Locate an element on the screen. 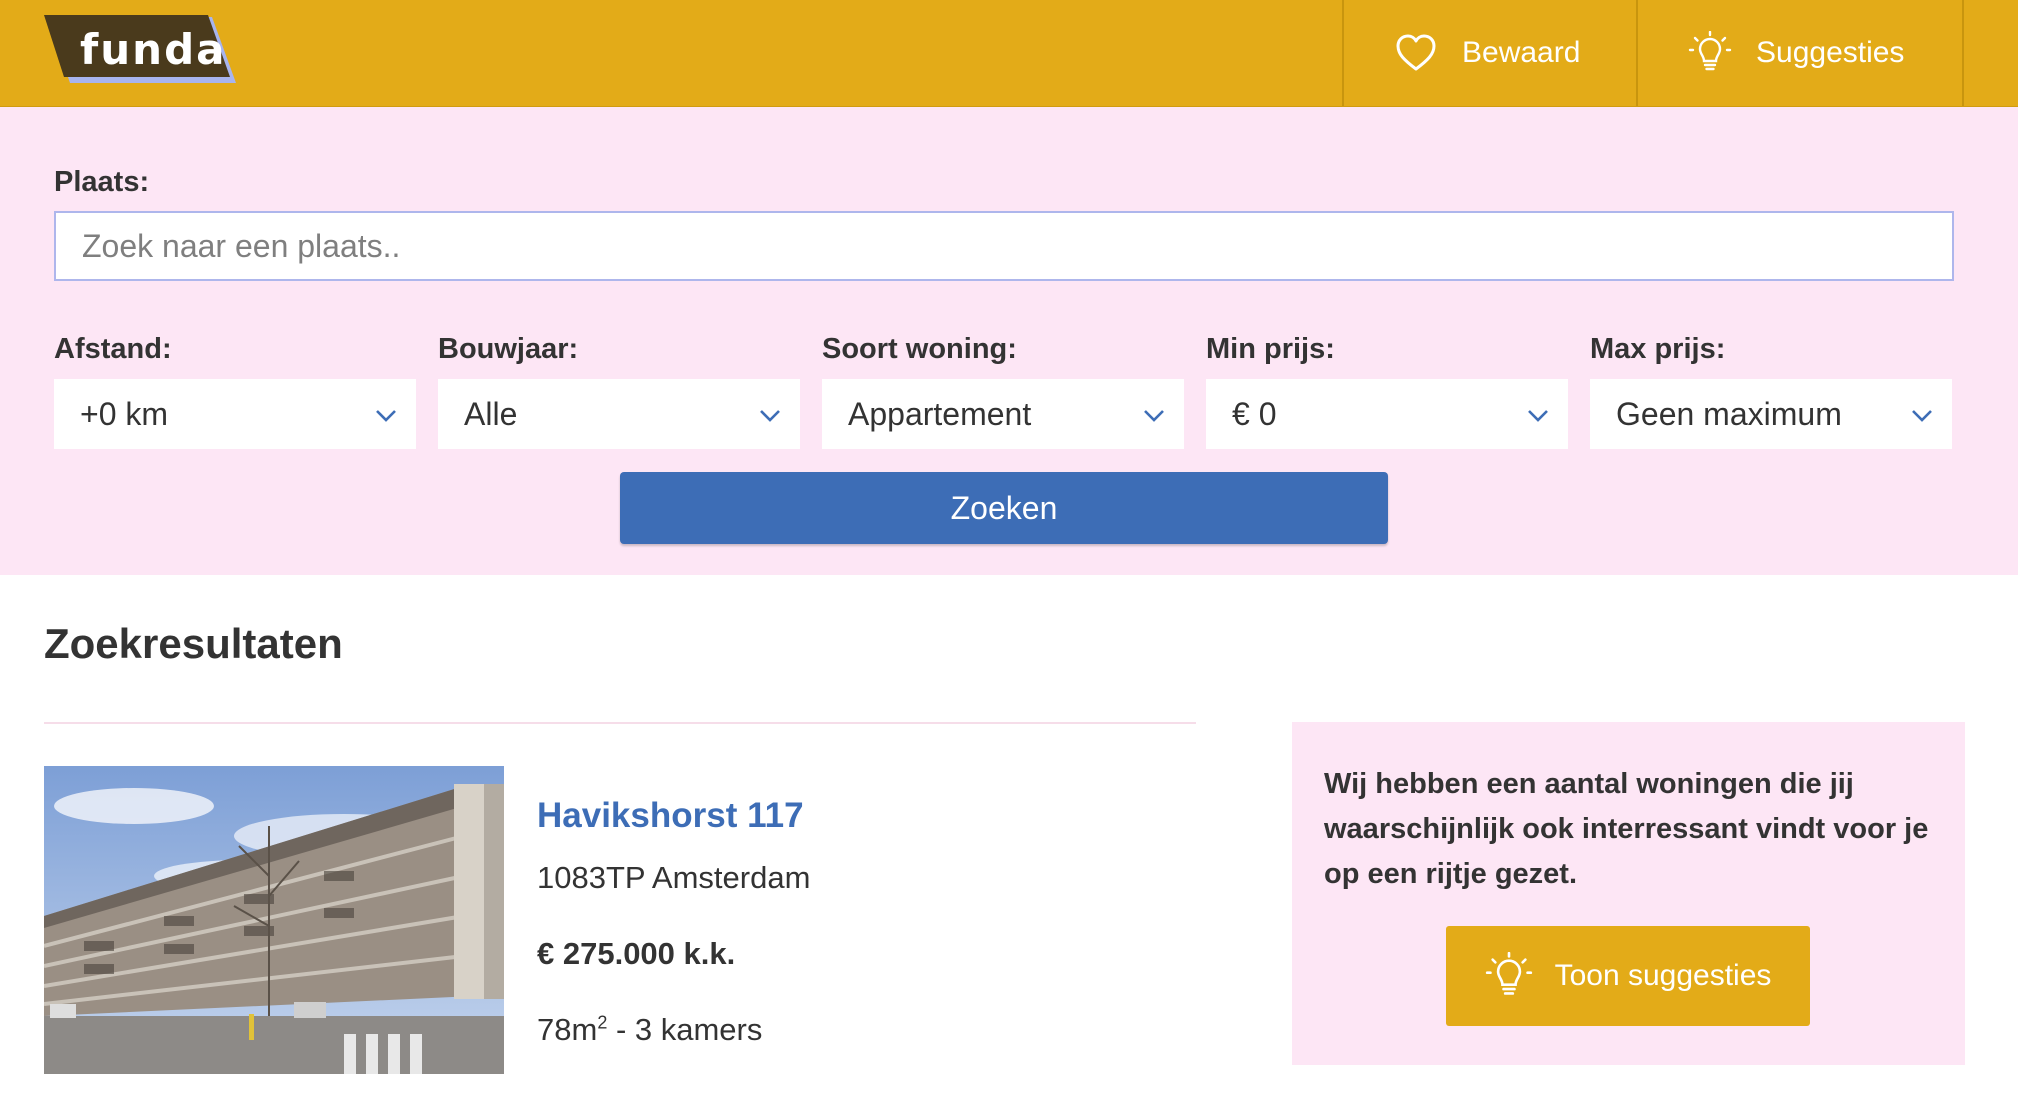 This screenshot has width=2018, height=1094. listing-area-rooms: 78m2 - 3 kamers is located at coordinates (649, 1030).